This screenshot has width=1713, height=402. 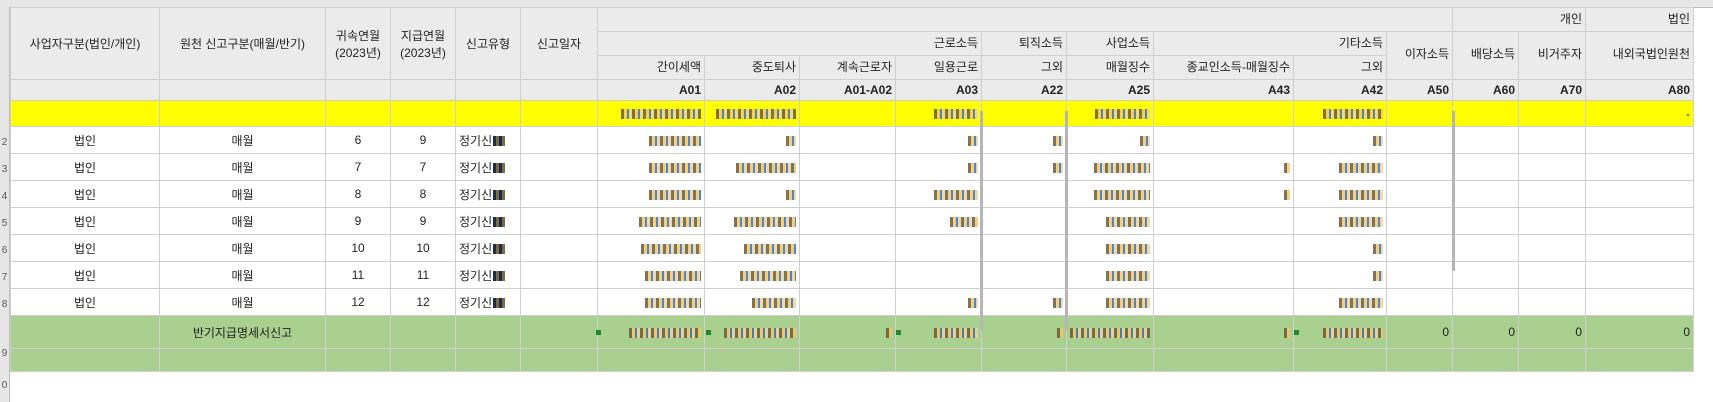 What do you see at coordinates (358, 275) in the screenshot?
I see `cell-belong: 11` at bounding box center [358, 275].